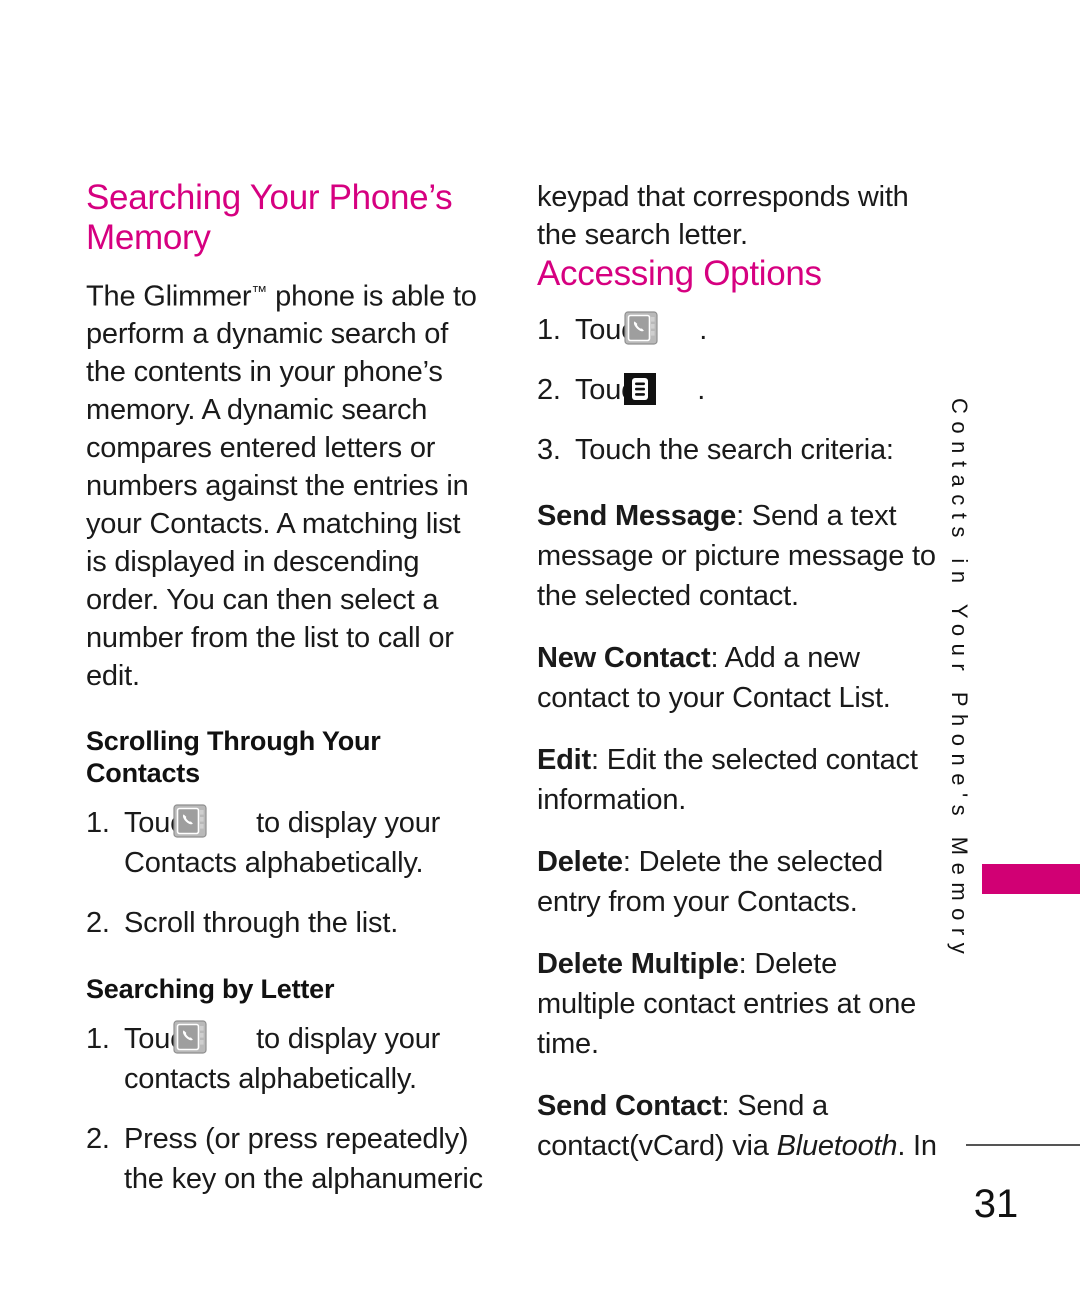 This screenshot has width=1080, height=1295. I want to click on option-term: New Contact, so click(624, 658).